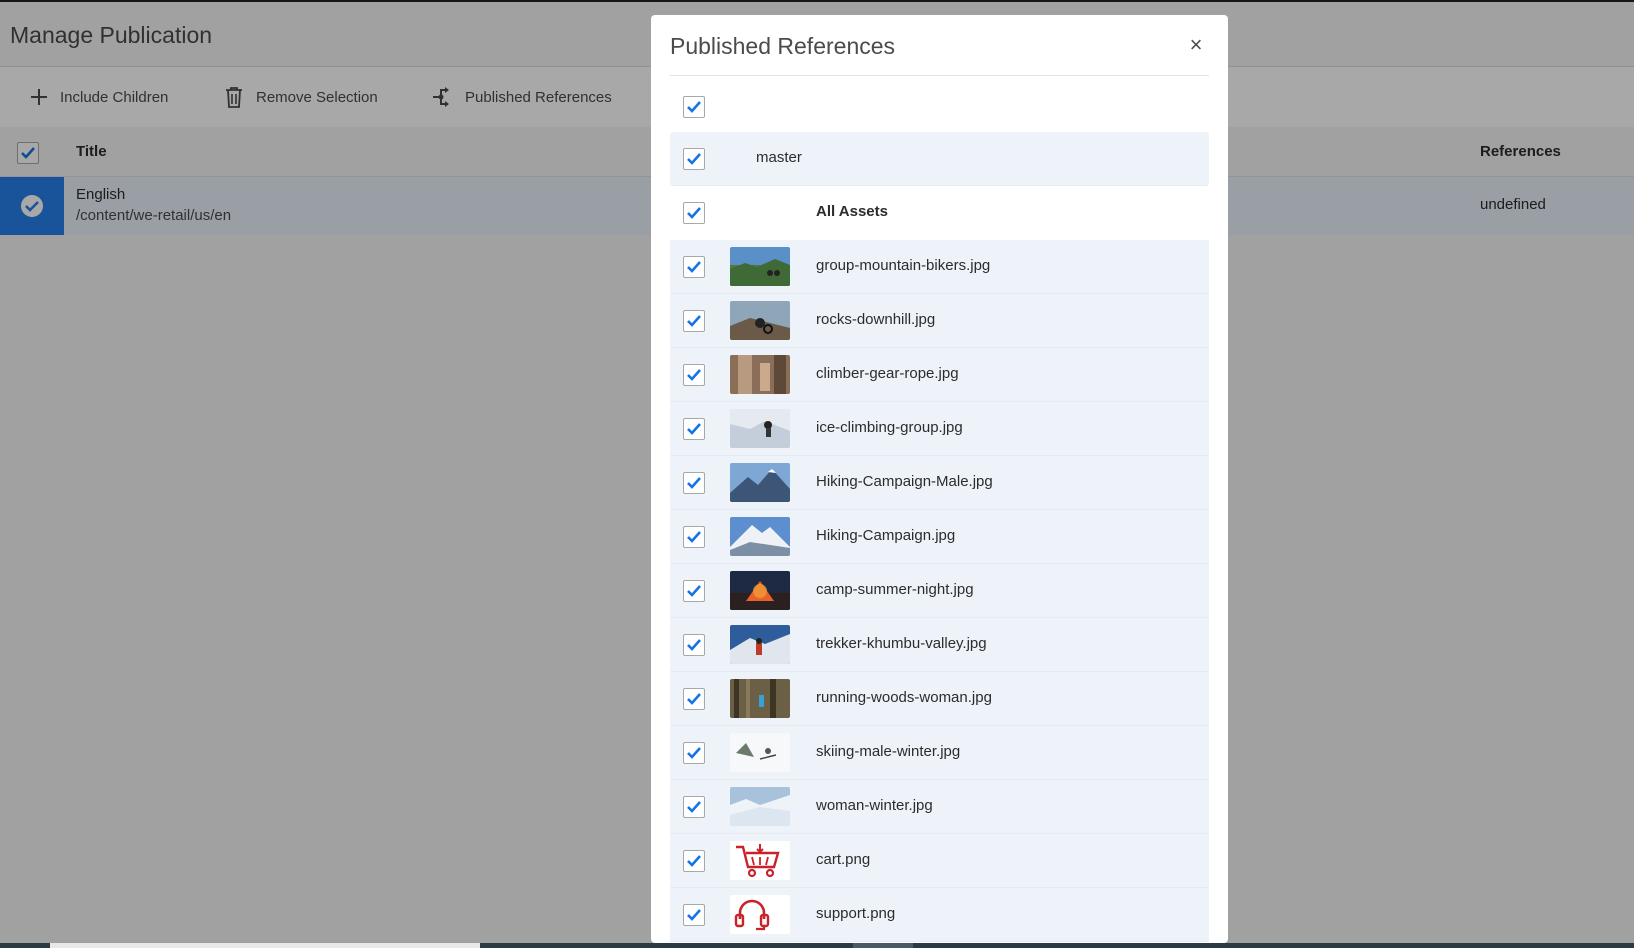 Image resolution: width=1634 pixels, height=948 pixels. I want to click on asset-row: ice-climbing-group.jpg, so click(939, 429).